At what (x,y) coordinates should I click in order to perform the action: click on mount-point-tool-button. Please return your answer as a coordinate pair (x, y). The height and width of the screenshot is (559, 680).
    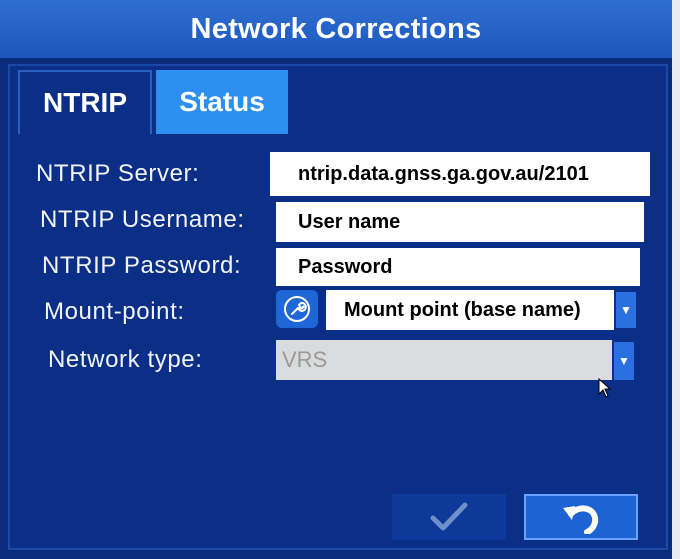
    Looking at the image, I should click on (297, 309).